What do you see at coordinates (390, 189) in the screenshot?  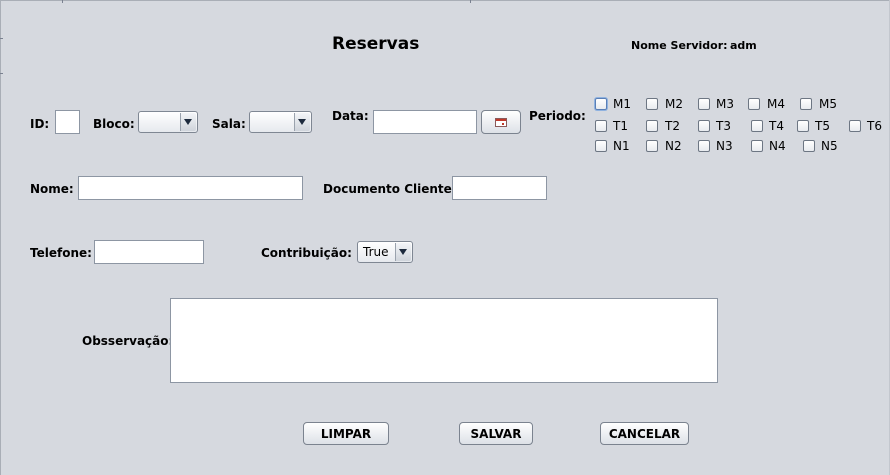 I see `documento-label: Documento Cliente:` at bounding box center [390, 189].